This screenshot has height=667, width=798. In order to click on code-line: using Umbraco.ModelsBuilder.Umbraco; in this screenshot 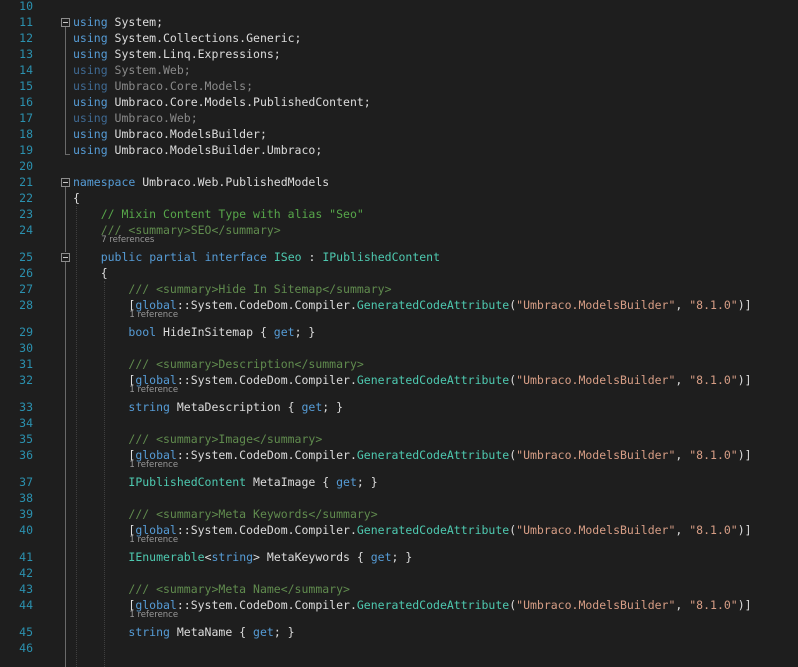, I will do `click(197, 150)`.